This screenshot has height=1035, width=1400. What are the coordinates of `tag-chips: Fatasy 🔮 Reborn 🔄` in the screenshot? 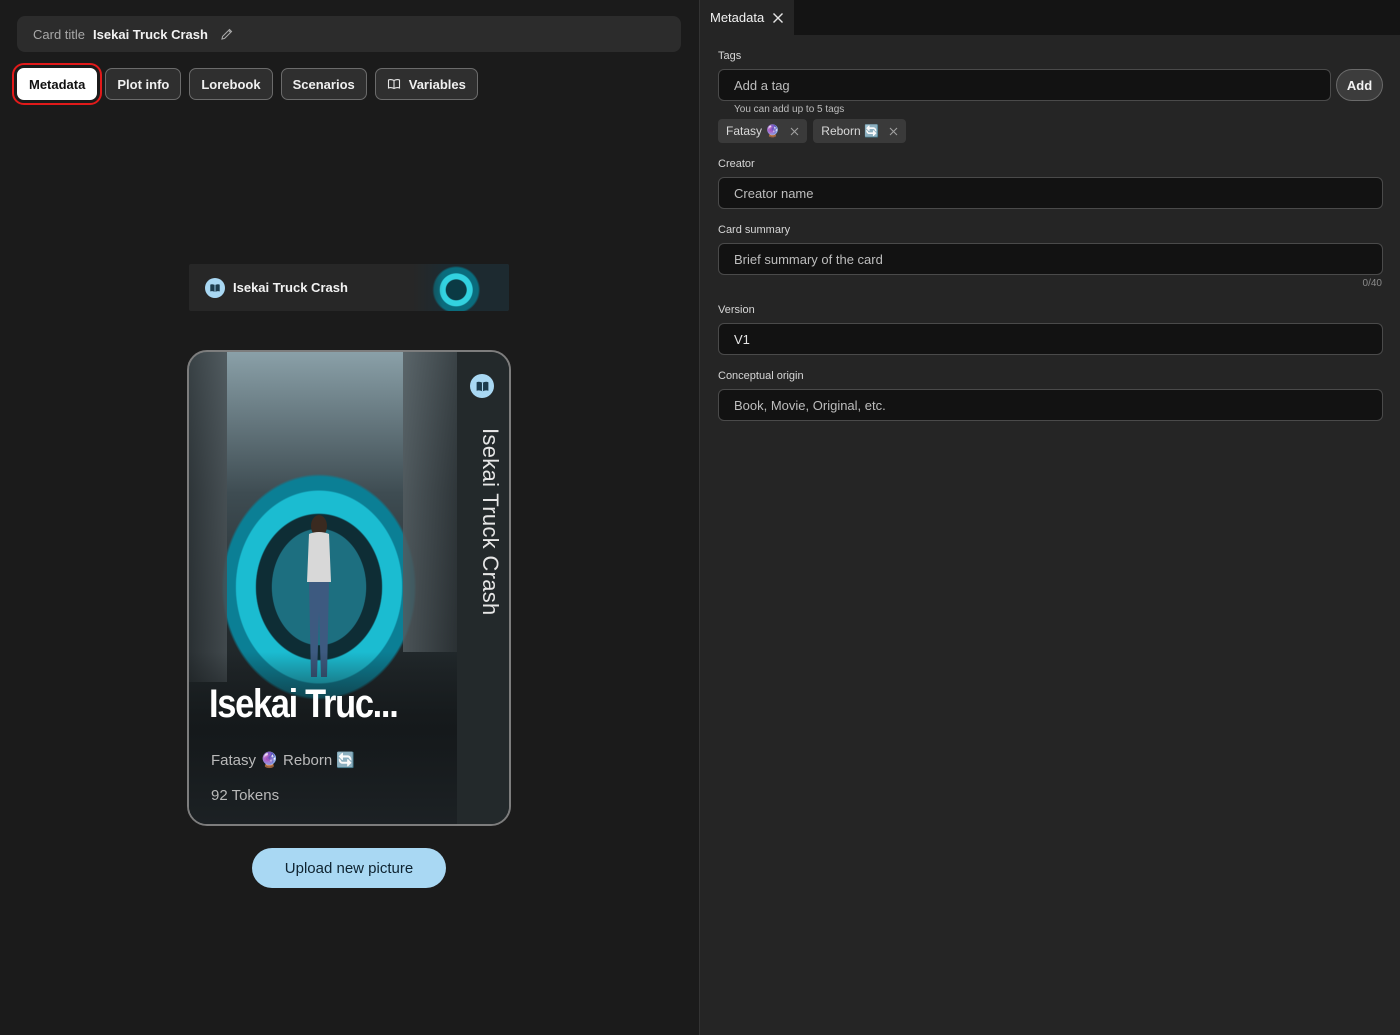 It's located at (812, 131).